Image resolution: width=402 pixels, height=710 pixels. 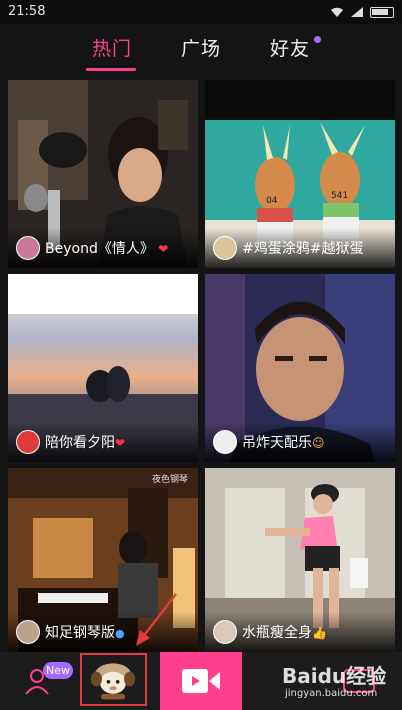 What do you see at coordinates (111, 69) in the screenshot?
I see `active-tab-indicator` at bounding box center [111, 69].